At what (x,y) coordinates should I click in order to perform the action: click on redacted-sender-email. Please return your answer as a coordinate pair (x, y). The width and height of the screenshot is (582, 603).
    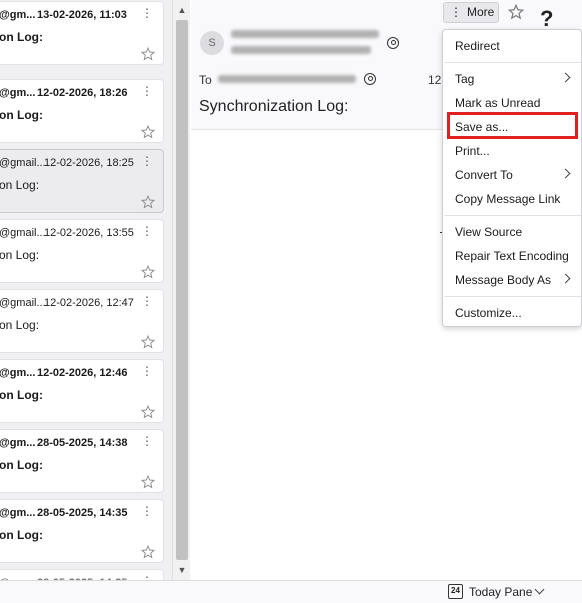
    Looking at the image, I should click on (301, 50).